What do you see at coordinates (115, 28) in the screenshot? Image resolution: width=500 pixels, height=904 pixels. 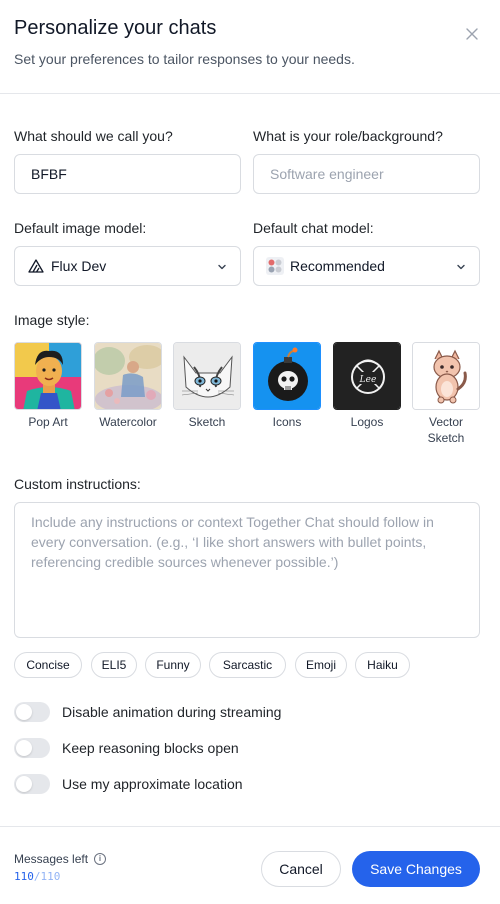 I see `dialog-title: Personalize your chats` at bounding box center [115, 28].